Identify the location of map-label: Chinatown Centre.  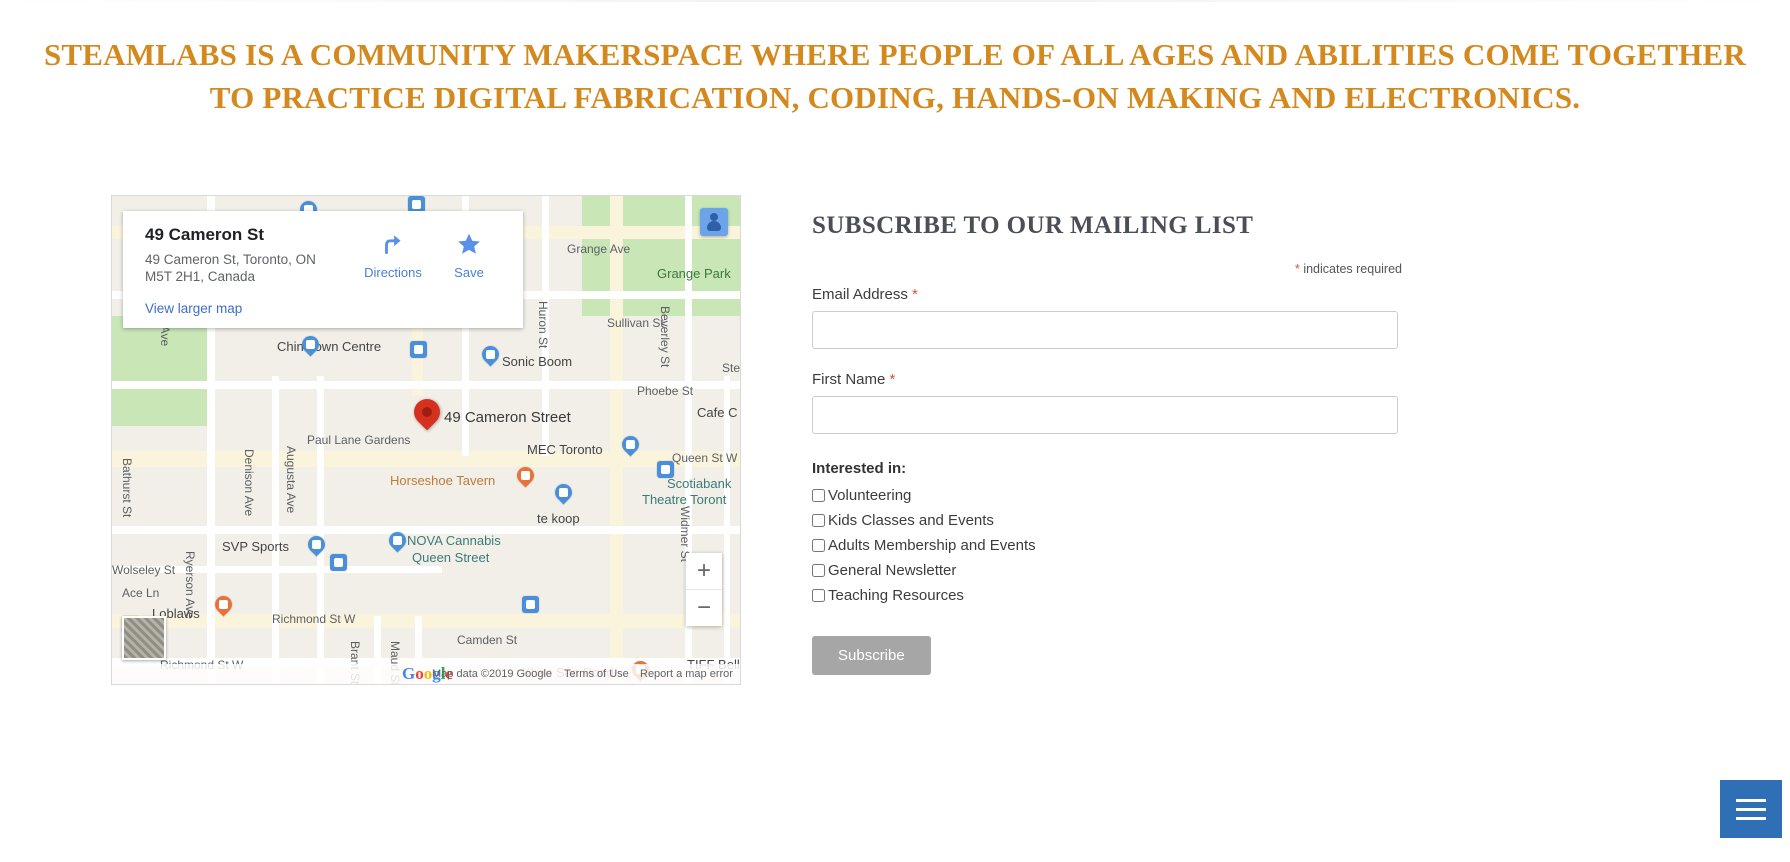
(329, 346).